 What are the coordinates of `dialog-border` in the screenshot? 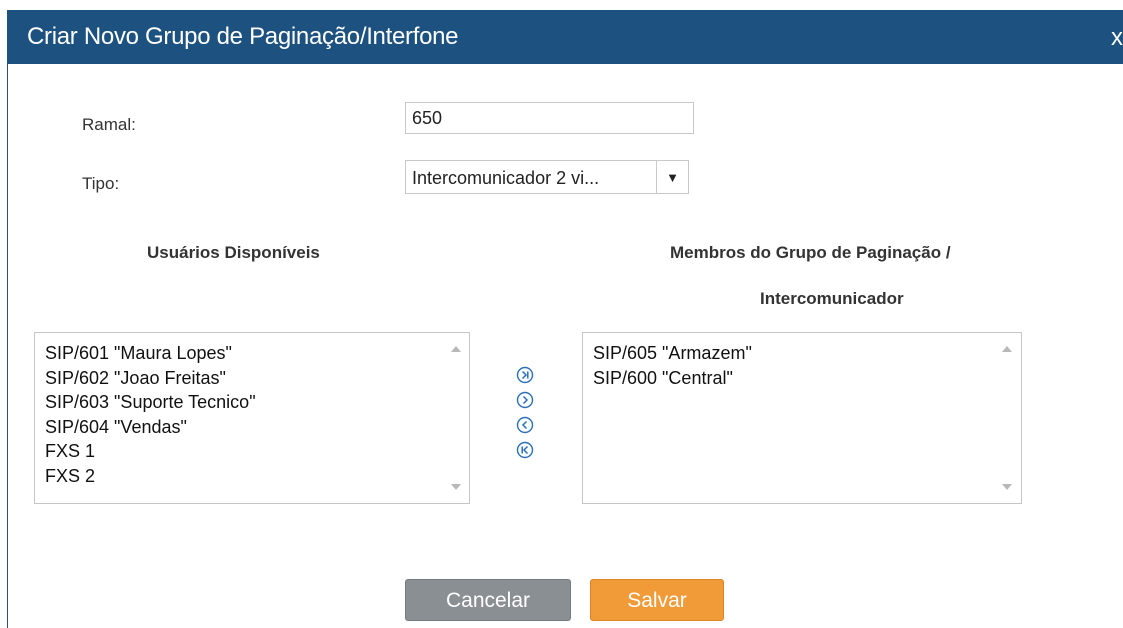 It's located at (7, 346).